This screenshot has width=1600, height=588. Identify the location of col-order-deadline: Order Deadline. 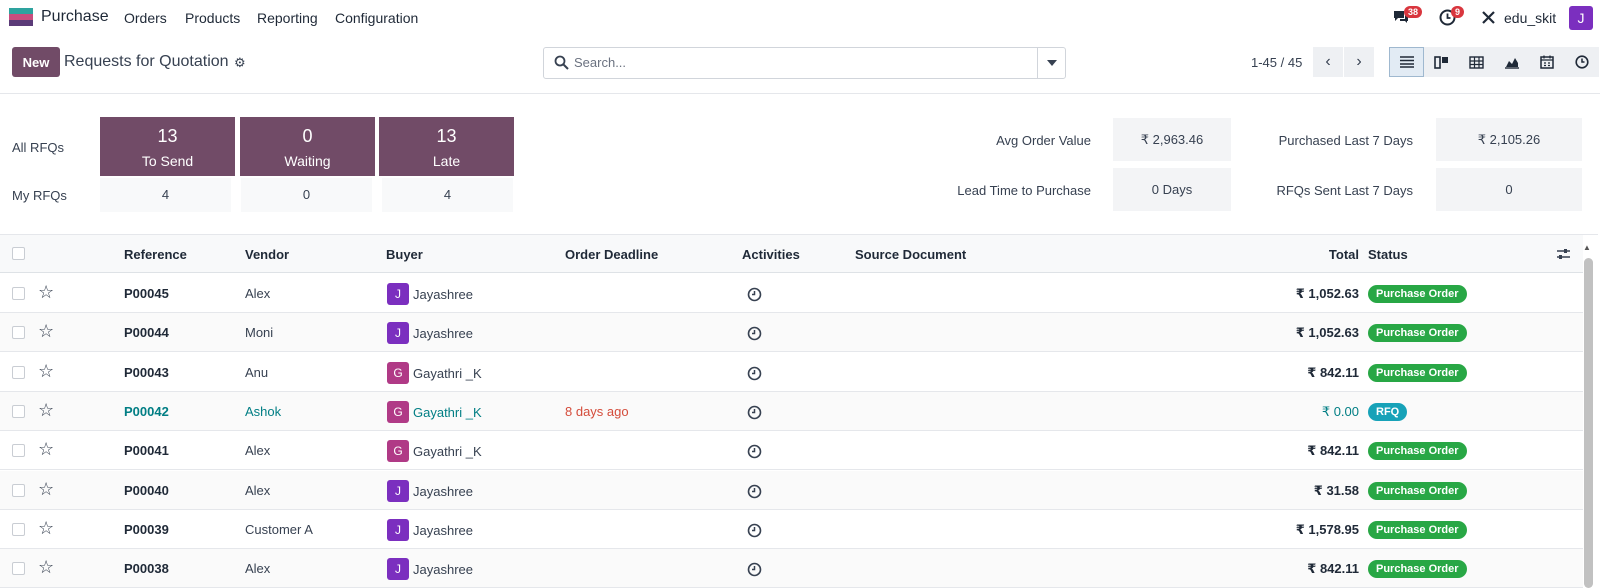
(611, 254).